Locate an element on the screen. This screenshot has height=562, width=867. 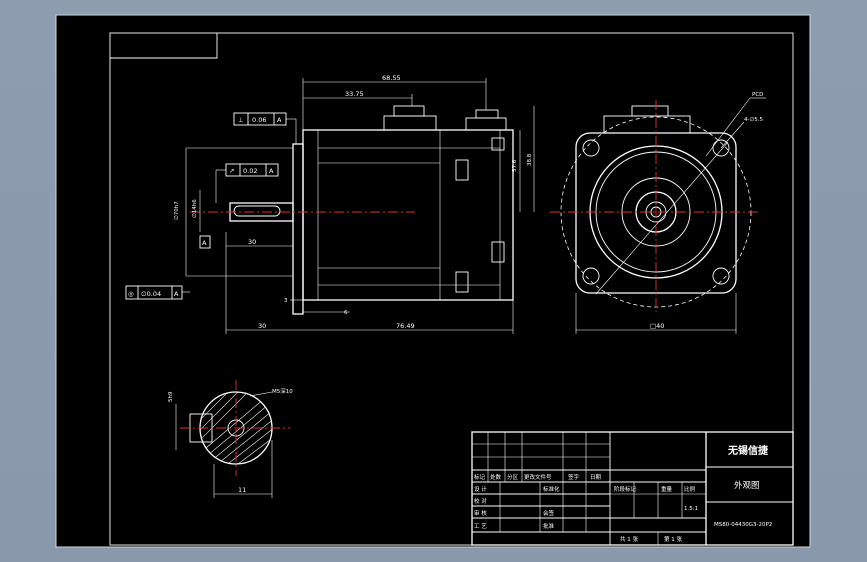
tb-row-reviewer: 审 核 is located at coordinates (480, 513).